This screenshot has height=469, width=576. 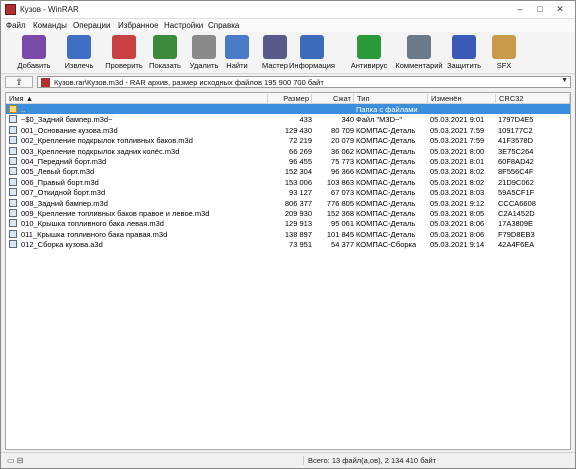 I want to click on test-icon, so click(x=124, y=47).